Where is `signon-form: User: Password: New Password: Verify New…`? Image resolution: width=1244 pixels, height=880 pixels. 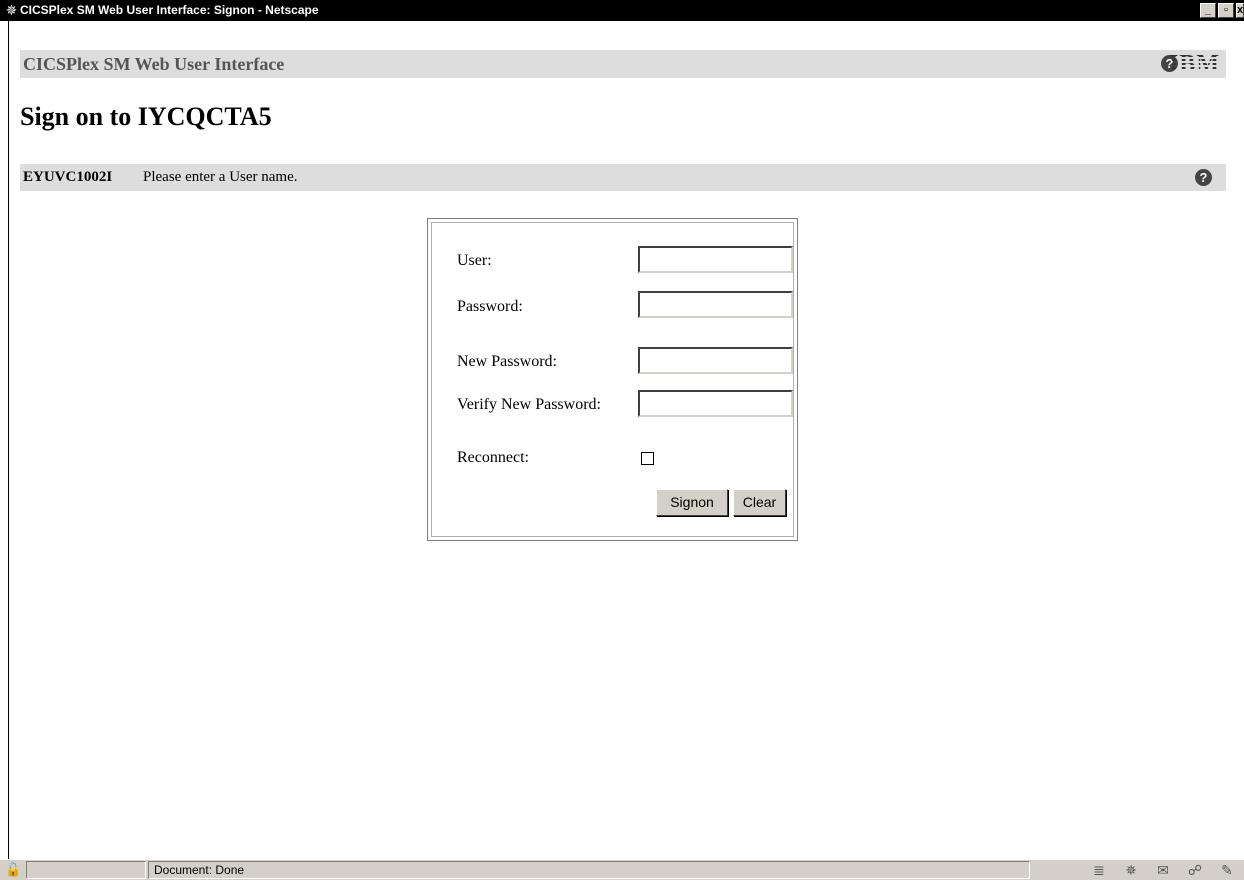 signon-form: User: Password: New Password: Verify New… is located at coordinates (612, 379).